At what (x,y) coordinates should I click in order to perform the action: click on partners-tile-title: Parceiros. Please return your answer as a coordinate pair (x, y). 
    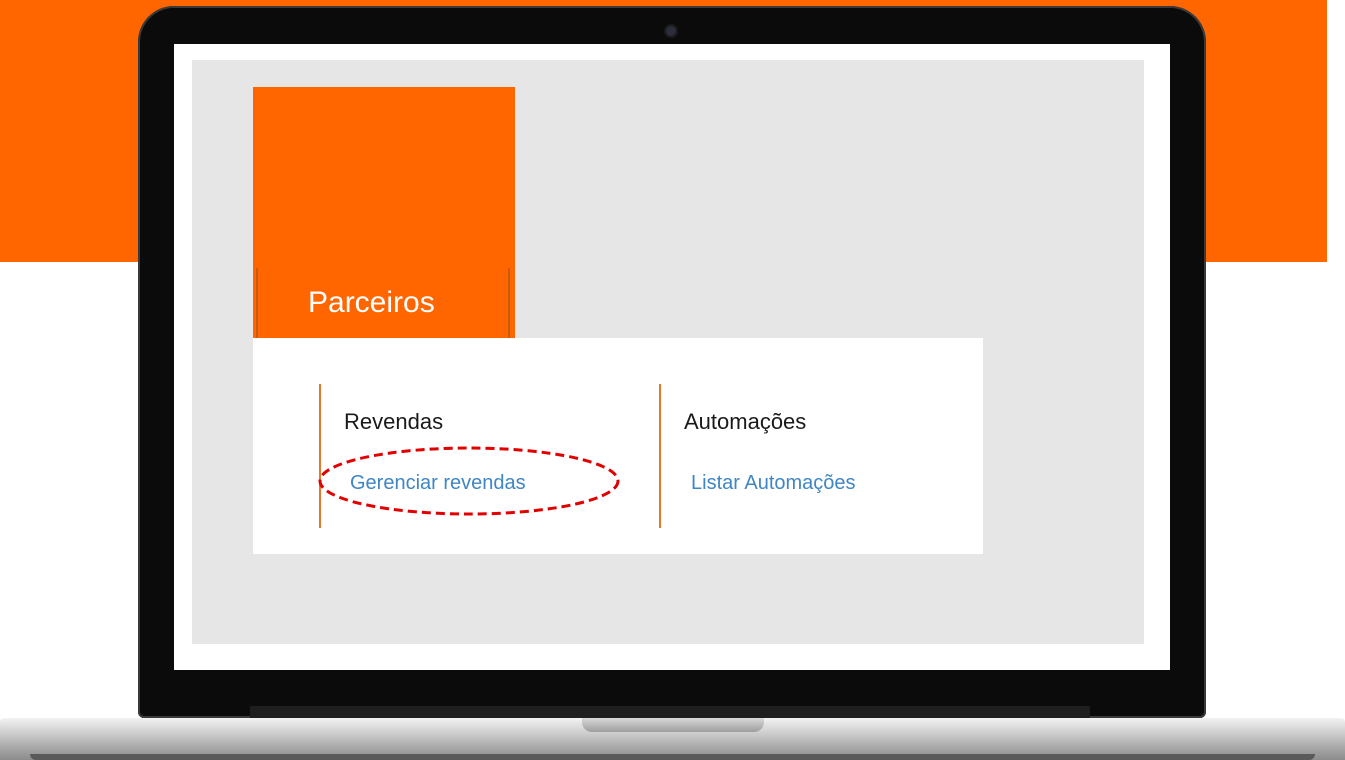
    Looking at the image, I should click on (371, 303).